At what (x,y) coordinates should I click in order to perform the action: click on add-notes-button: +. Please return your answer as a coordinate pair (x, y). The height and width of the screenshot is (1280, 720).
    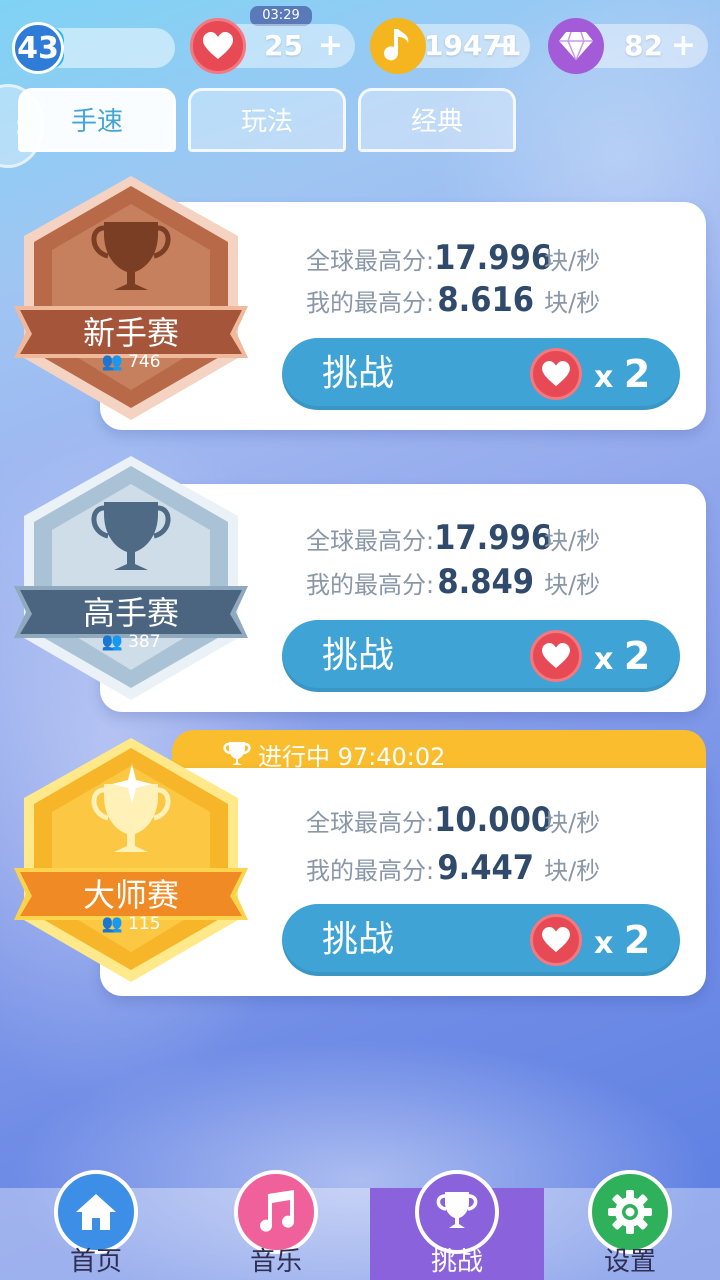
    Looking at the image, I should click on (505, 46).